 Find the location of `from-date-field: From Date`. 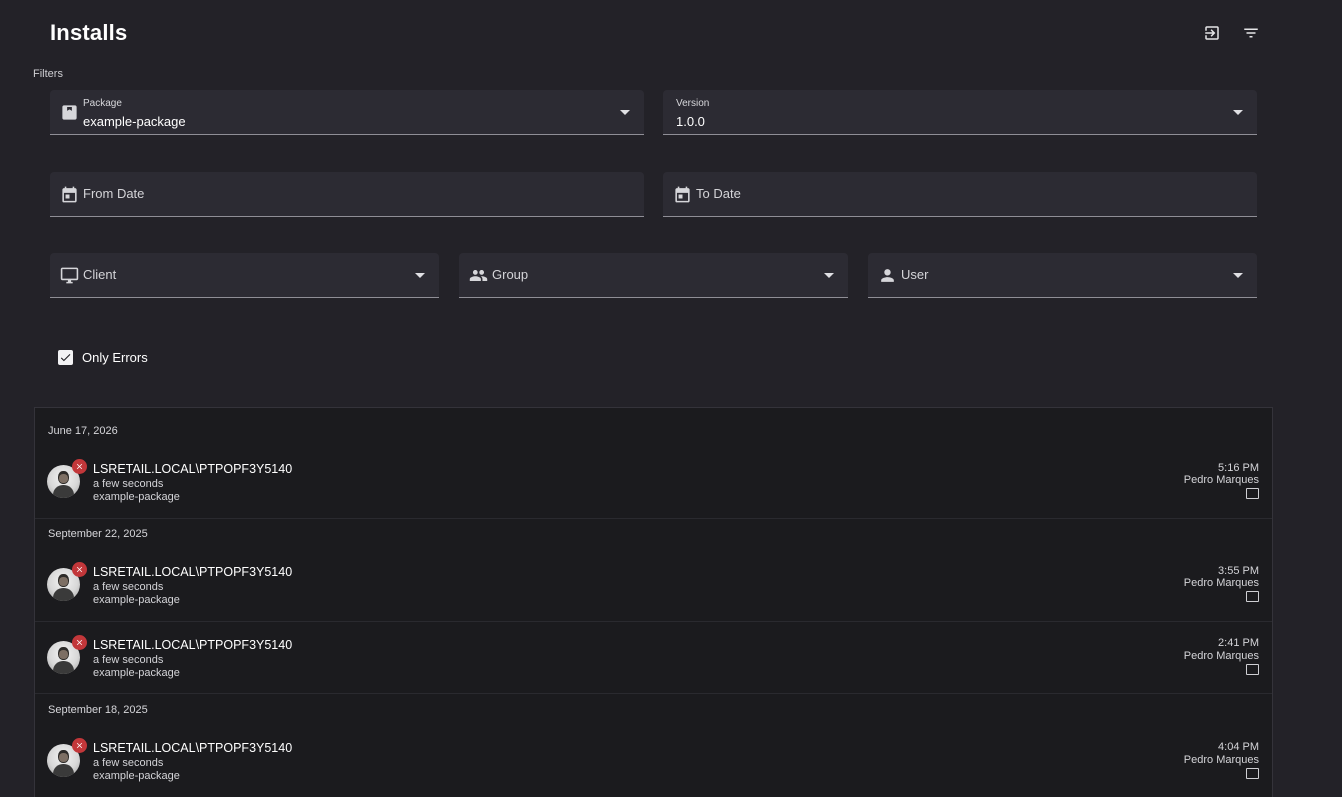

from-date-field: From Date is located at coordinates (347, 194).